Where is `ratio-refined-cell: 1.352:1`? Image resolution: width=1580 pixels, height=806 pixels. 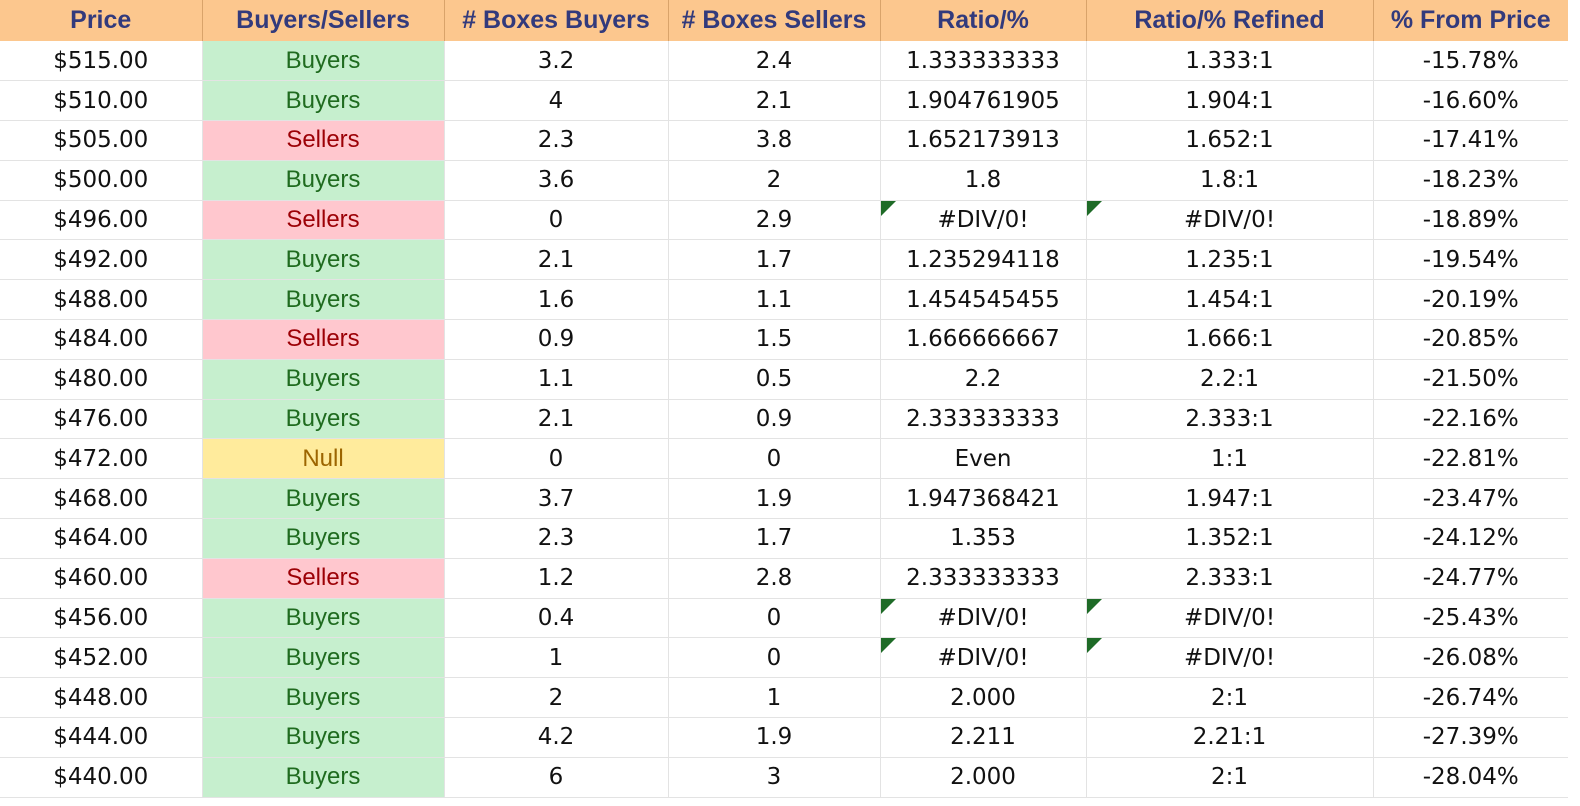
ratio-refined-cell: 1.352:1 is located at coordinates (1230, 538).